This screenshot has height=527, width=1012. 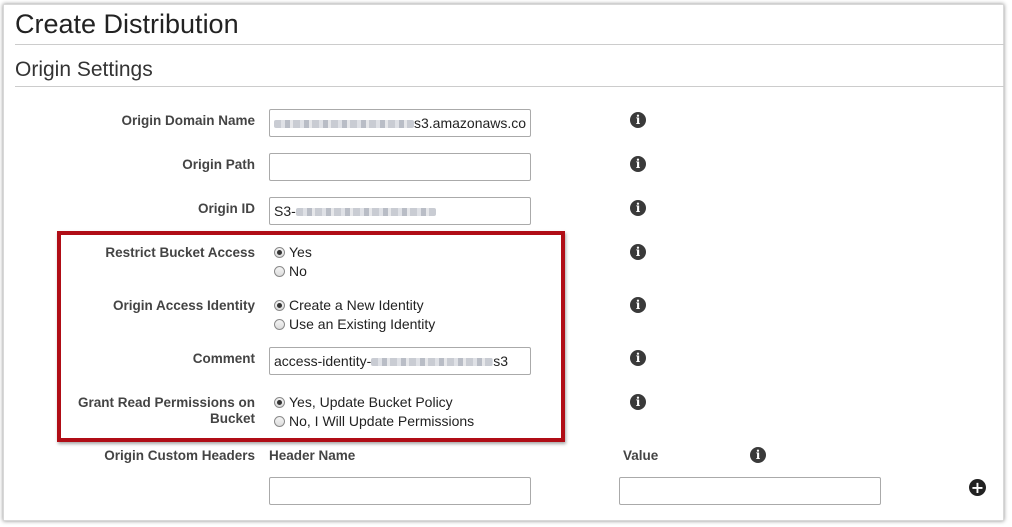 What do you see at coordinates (371, 402) in the screenshot?
I see `radio-label: Yes, Update Bucket Policy` at bounding box center [371, 402].